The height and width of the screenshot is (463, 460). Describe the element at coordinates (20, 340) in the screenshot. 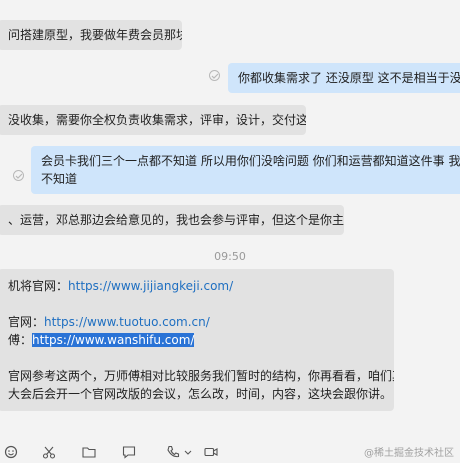

I see `site-label: 傅：` at that location.